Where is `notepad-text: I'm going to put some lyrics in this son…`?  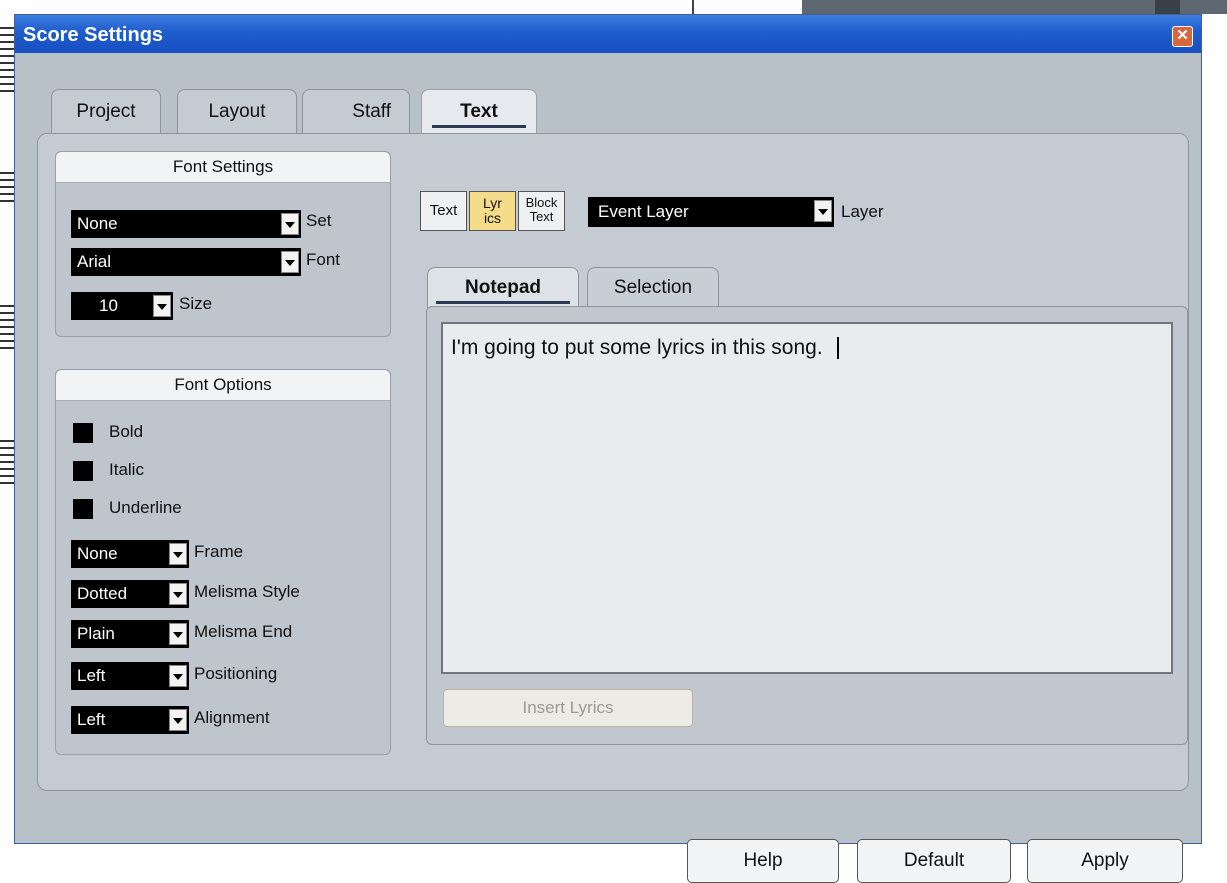
notepad-text: I'm going to put some lyrics in this son… is located at coordinates (637, 347).